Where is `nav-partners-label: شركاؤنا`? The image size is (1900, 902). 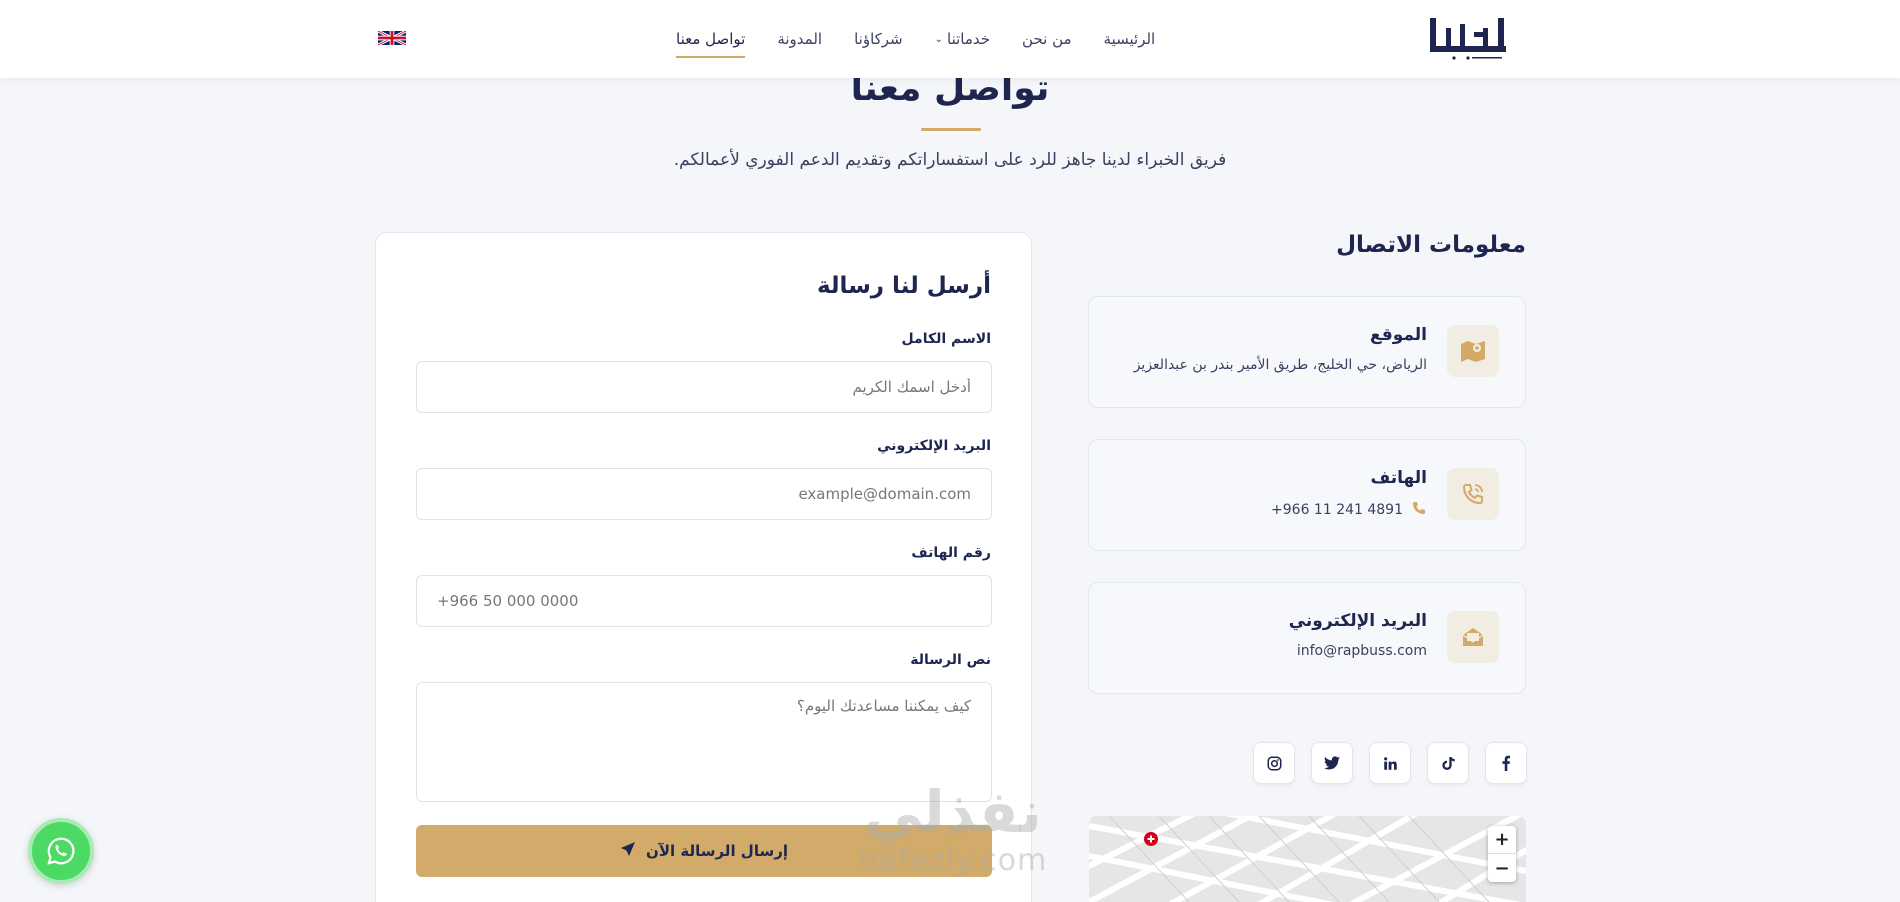
nav-partners-label: شركاؤنا is located at coordinates (878, 39).